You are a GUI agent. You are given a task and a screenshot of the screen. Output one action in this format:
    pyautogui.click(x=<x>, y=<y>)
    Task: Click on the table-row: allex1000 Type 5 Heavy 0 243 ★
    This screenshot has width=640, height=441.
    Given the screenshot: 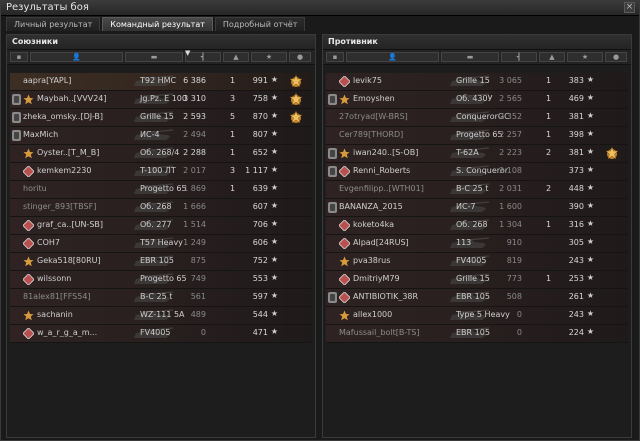 What is the action you would take?
    pyautogui.click(x=477, y=316)
    